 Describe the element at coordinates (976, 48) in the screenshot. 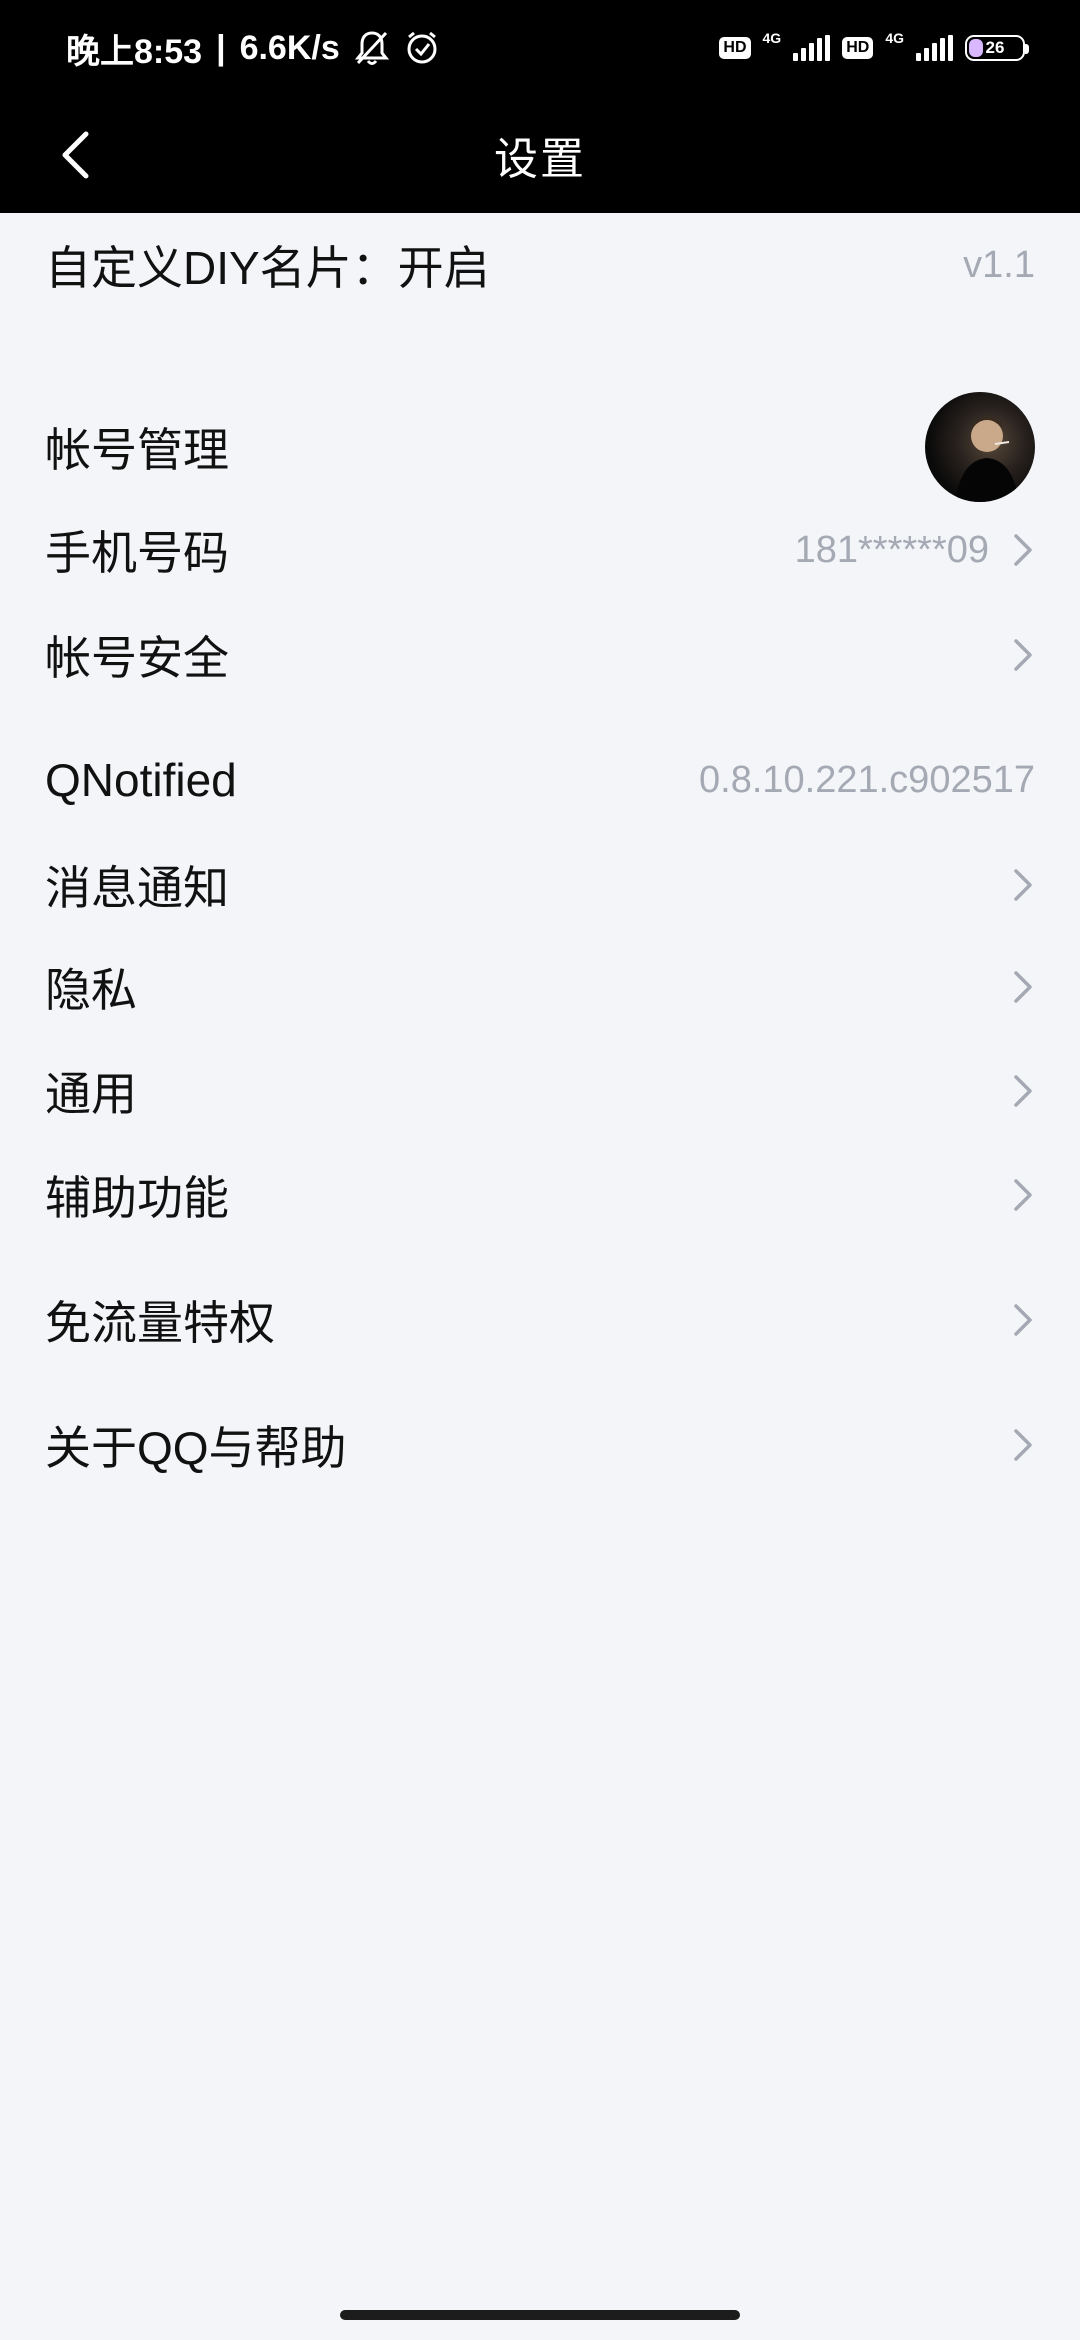

I see `battery-fill` at that location.